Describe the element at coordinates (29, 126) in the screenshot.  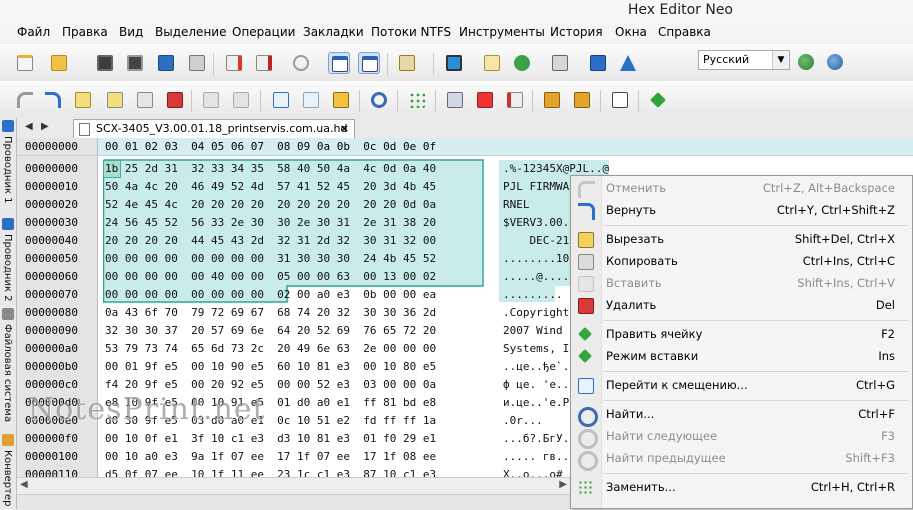
I see `tab-scroll-left-icon: ◀` at that location.